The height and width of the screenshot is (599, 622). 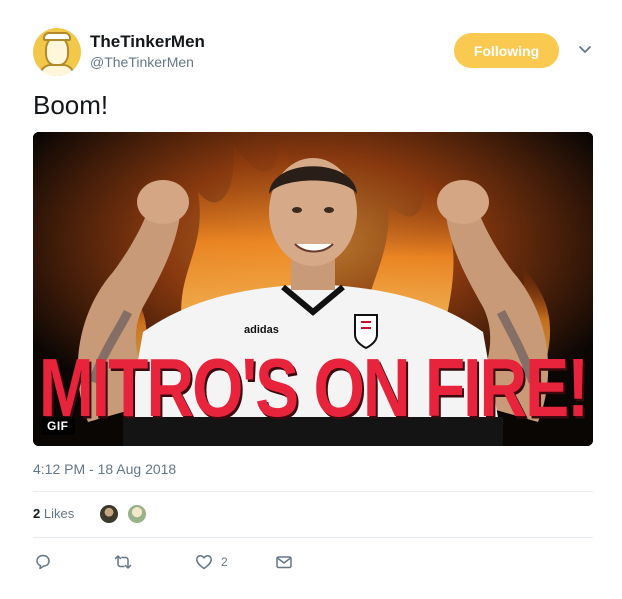 I want to click on likes-label: Likes, so click(x=59, y=513).